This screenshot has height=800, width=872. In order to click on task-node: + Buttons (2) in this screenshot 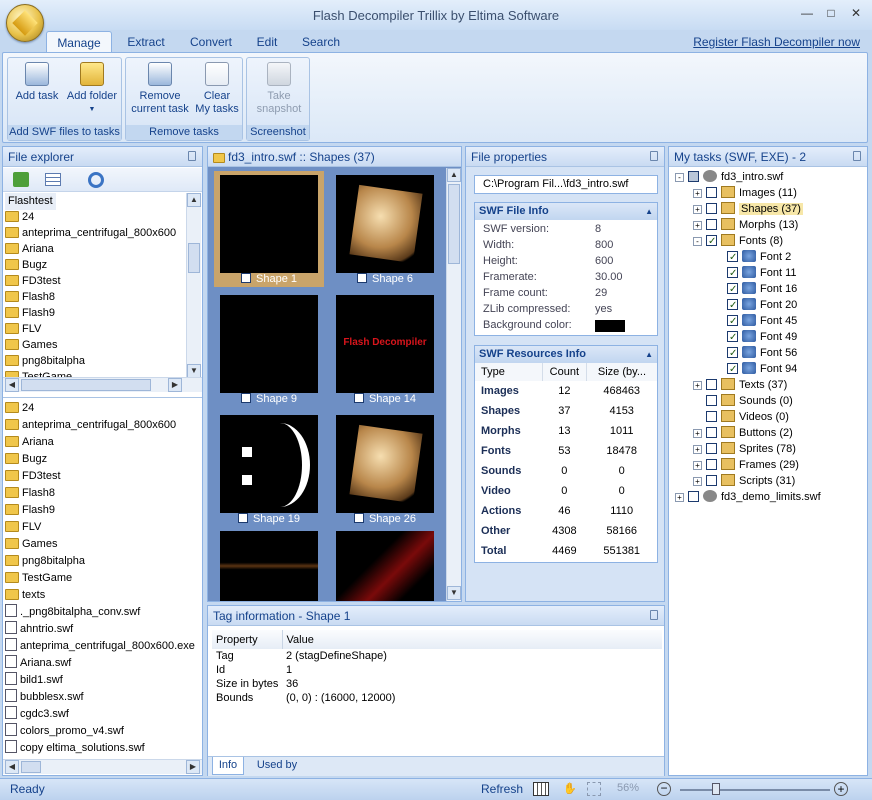, I will do `click(743, 433)`.